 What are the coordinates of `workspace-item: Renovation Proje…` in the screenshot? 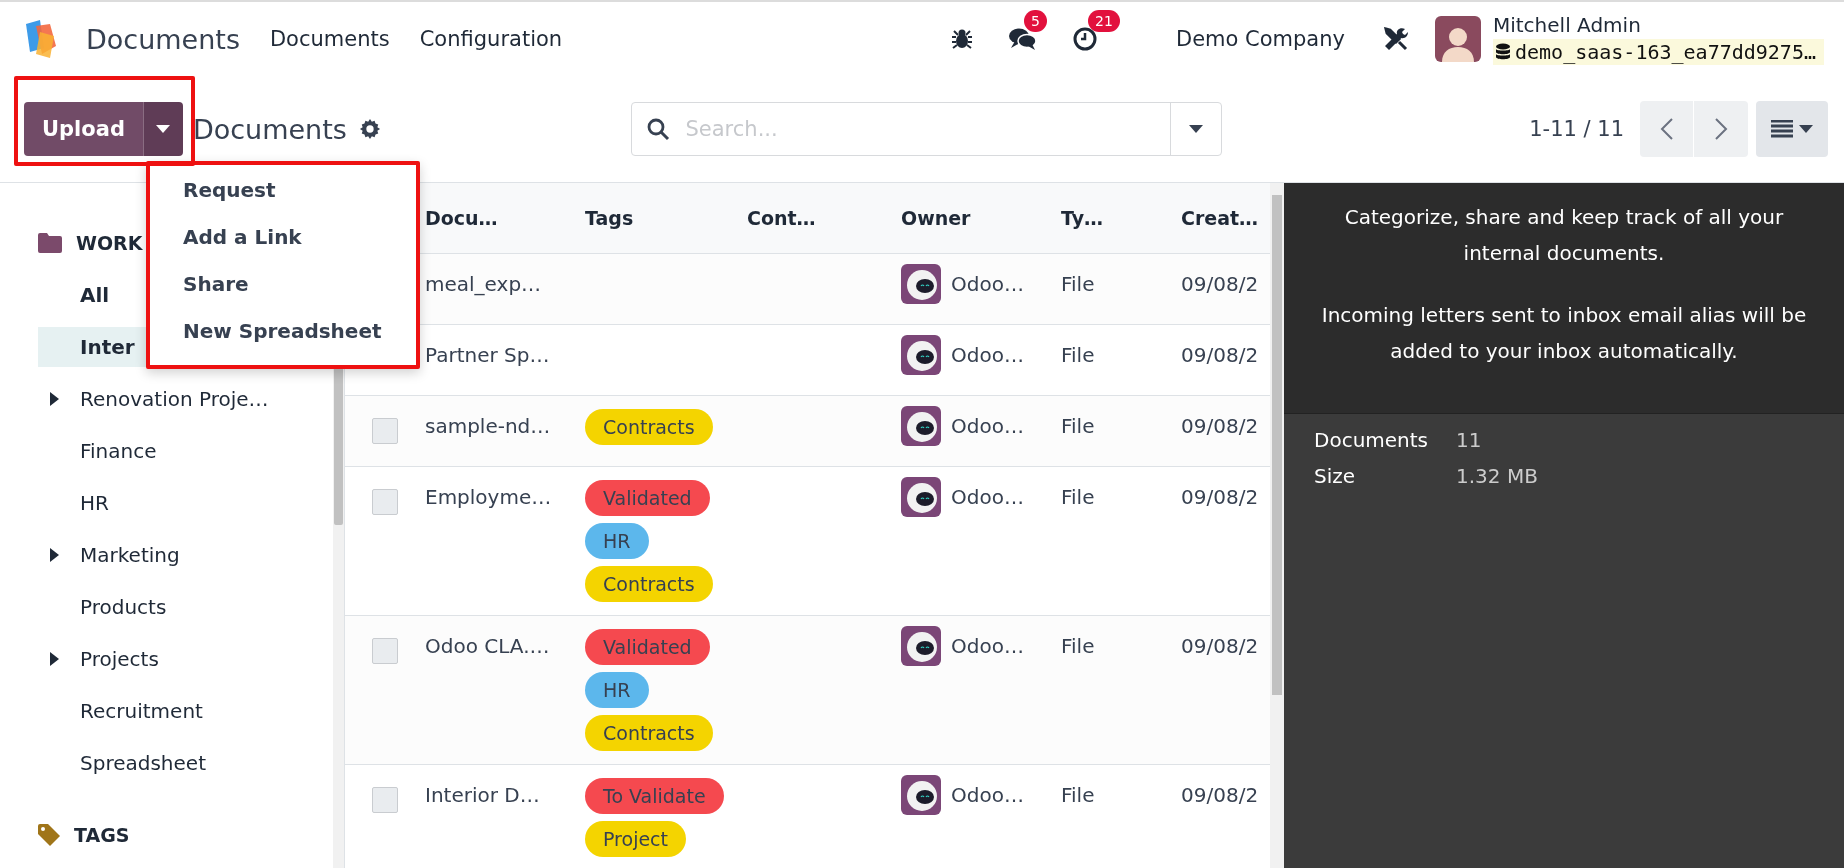 It's located at (185, 399).